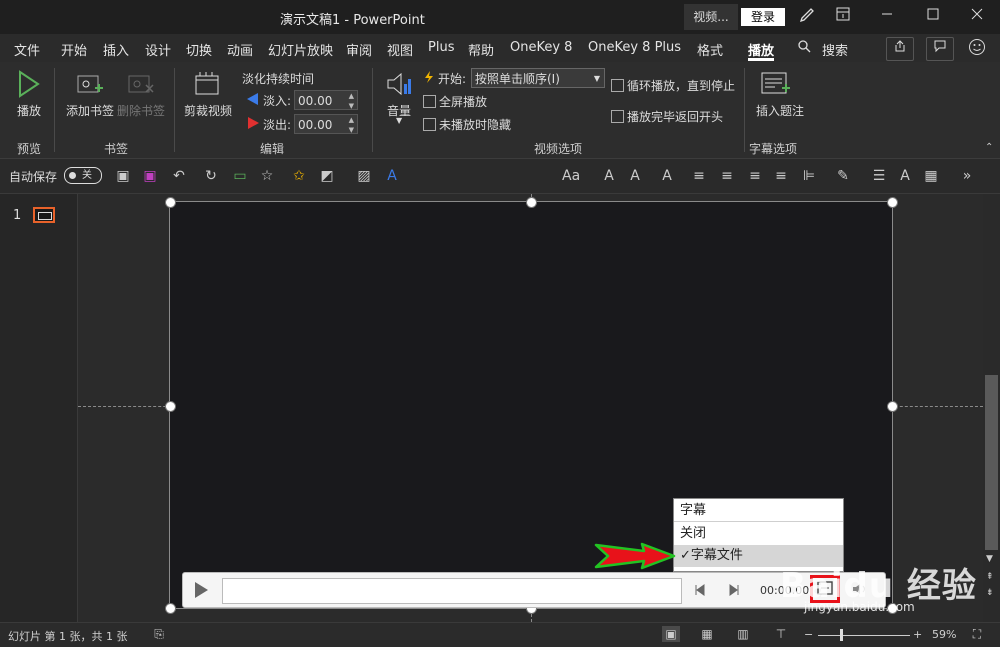  I want to click on textbox-icon: A, so click(392, 176).